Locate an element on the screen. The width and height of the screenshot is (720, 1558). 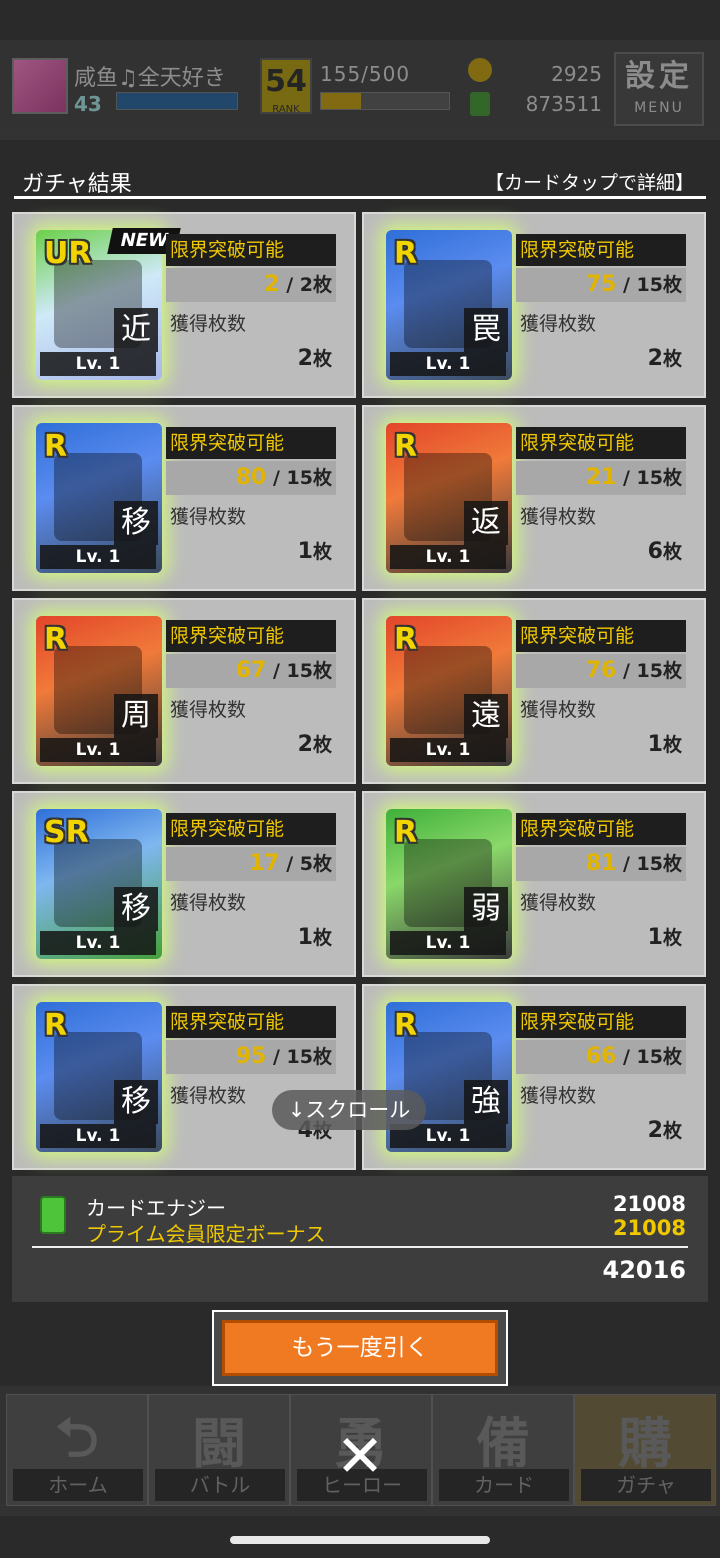
obtained-count: 2 is located at coordinates (305, 358).